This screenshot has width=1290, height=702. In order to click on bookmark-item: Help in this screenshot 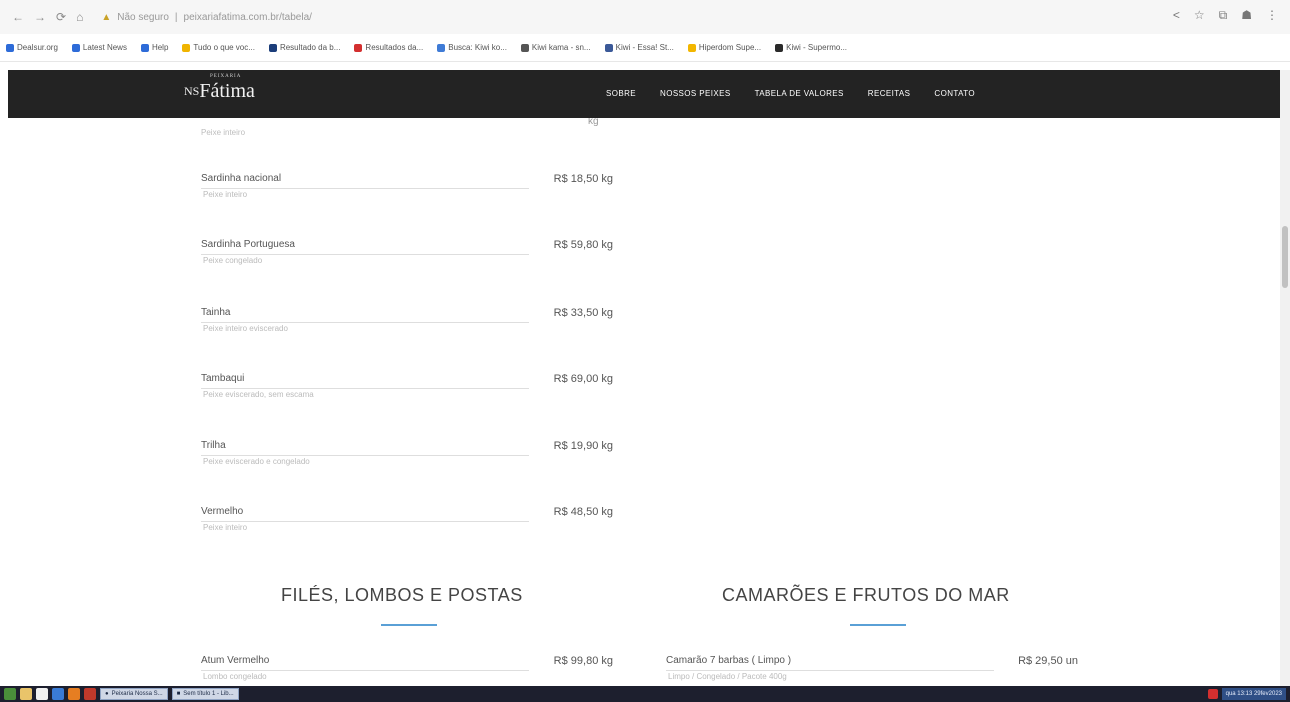, I will do `click(154, 47)`.